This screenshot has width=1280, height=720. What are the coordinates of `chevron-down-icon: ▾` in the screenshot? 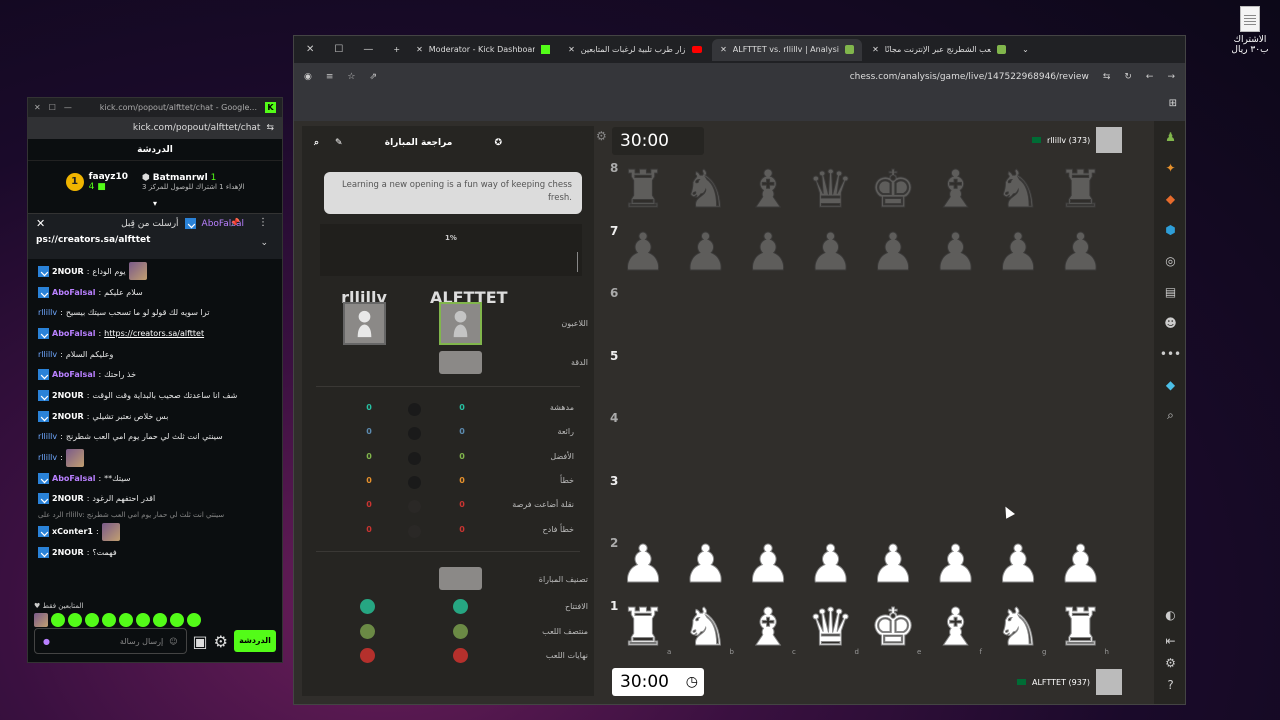 It's located at (155, 204).